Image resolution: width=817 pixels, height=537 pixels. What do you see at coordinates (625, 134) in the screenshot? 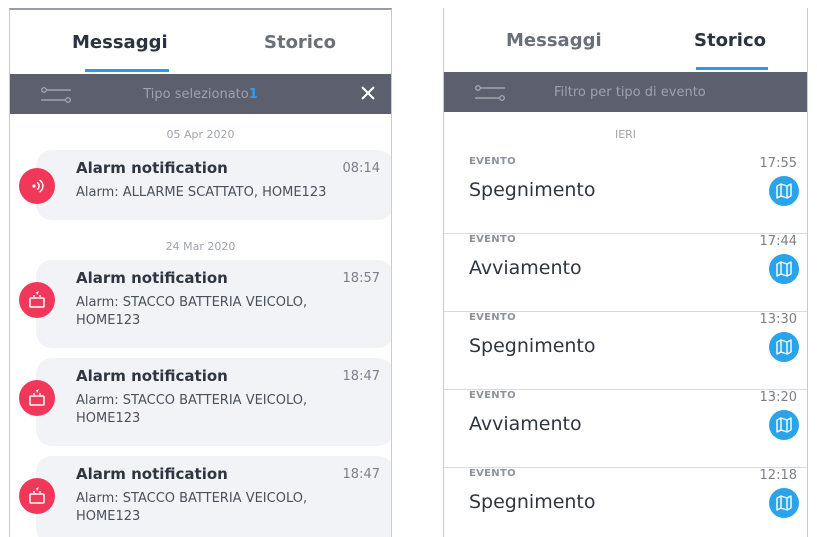
I see `date-separator: IERI` at bounding box center [625, 134].